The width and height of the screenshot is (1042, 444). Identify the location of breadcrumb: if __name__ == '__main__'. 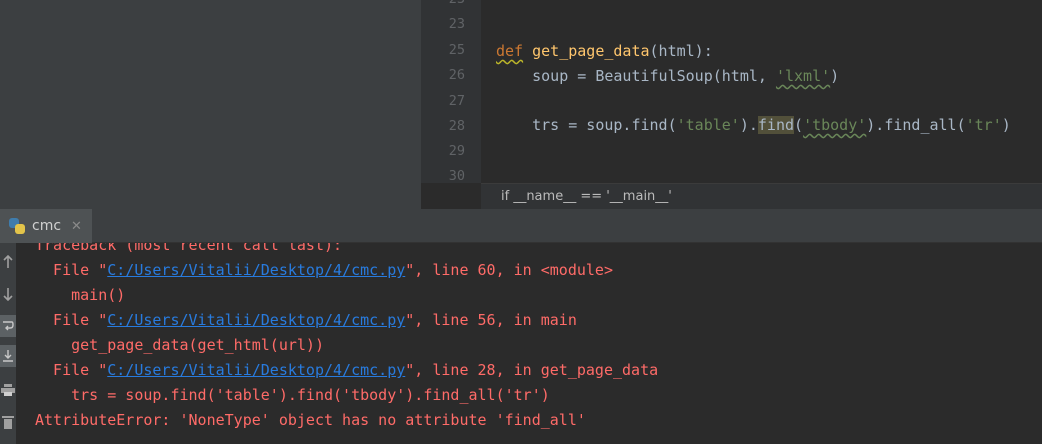
(761, 196).